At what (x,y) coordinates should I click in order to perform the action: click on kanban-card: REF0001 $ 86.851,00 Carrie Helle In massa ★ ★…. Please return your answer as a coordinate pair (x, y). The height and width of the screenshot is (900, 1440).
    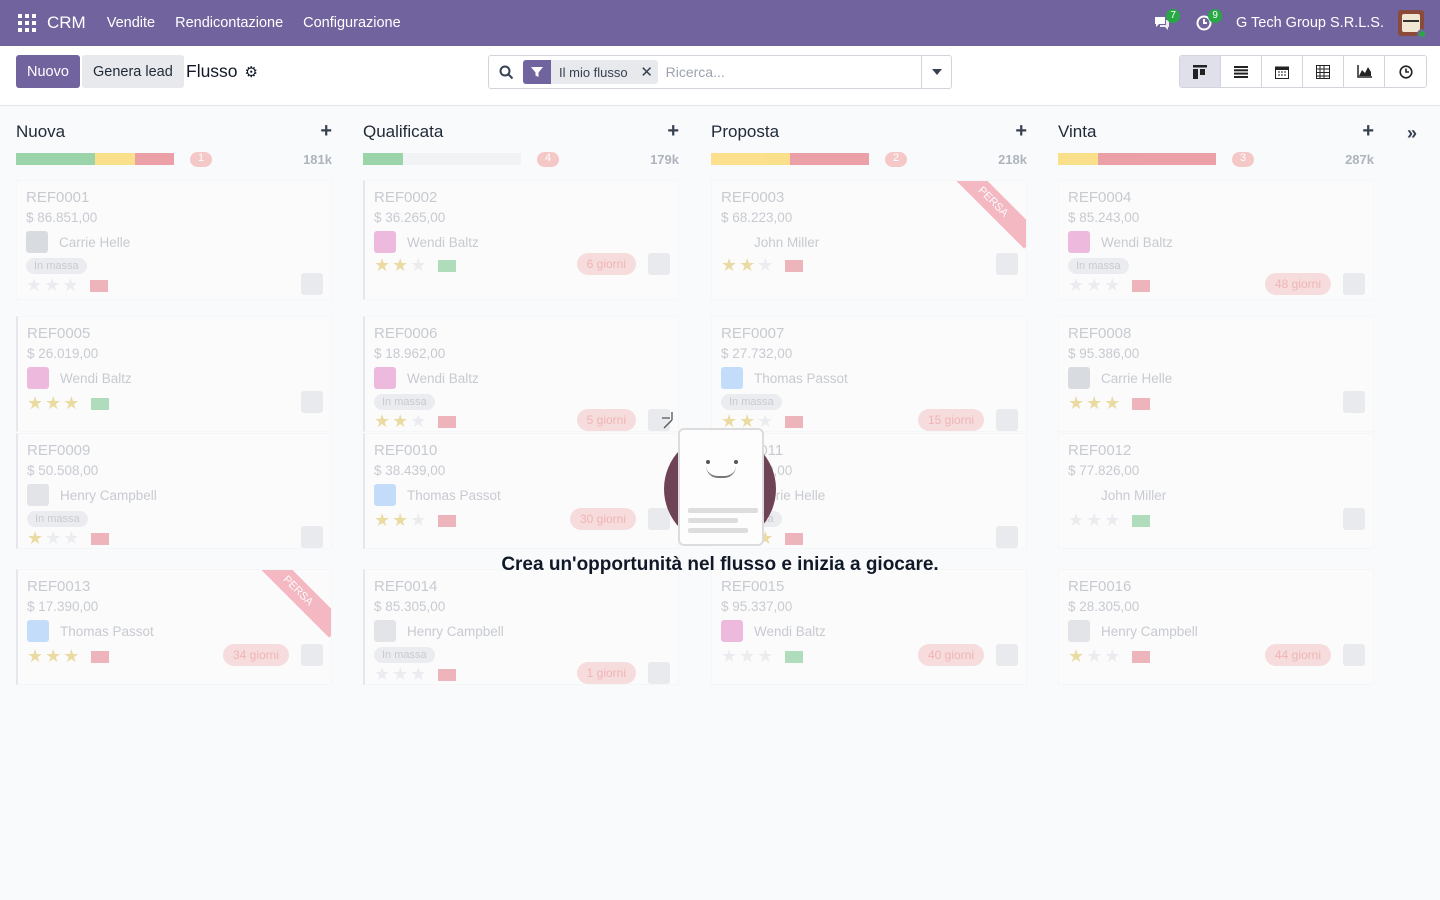
    Looking at the image, I should click on (174, 240).